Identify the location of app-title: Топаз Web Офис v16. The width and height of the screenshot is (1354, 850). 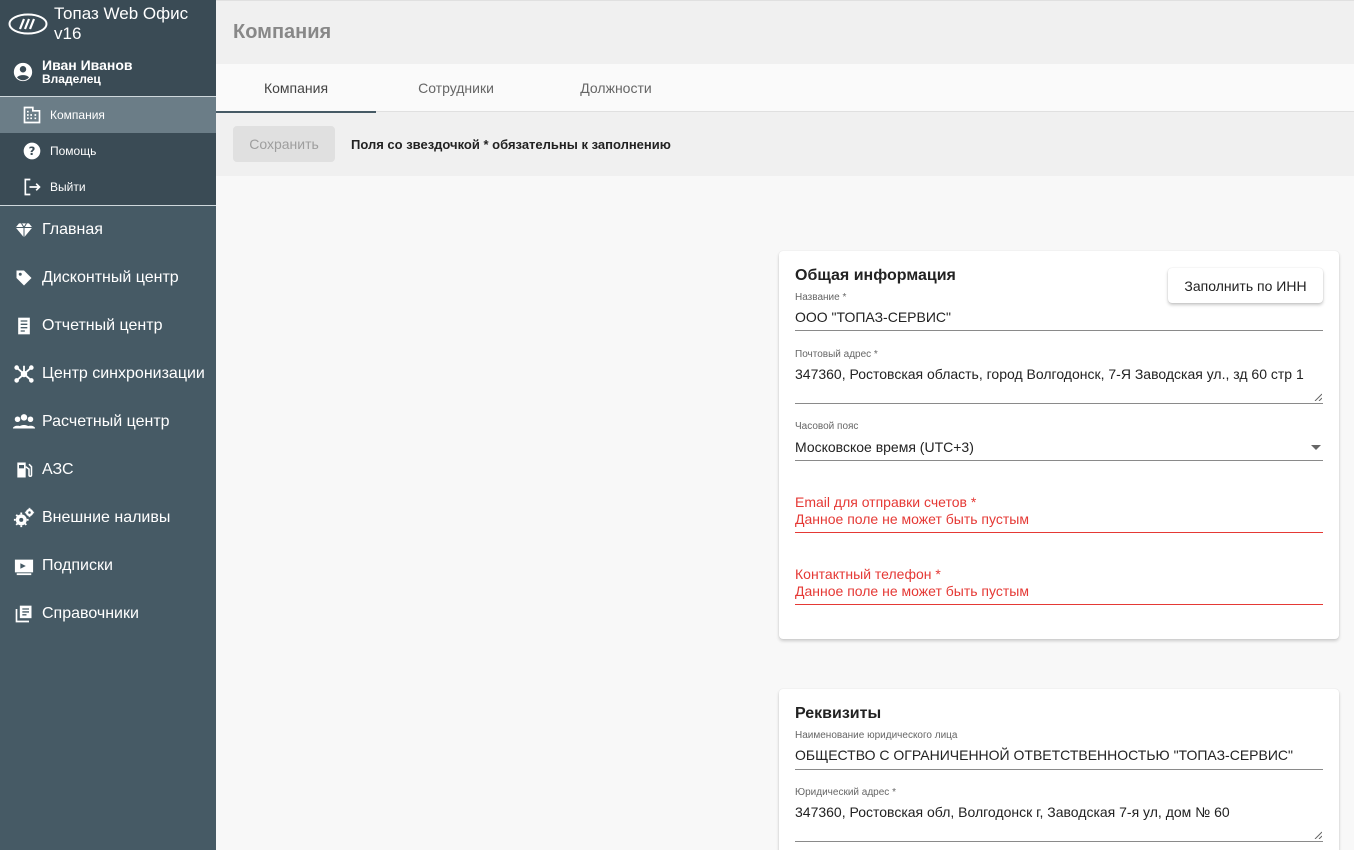
(121, 23).